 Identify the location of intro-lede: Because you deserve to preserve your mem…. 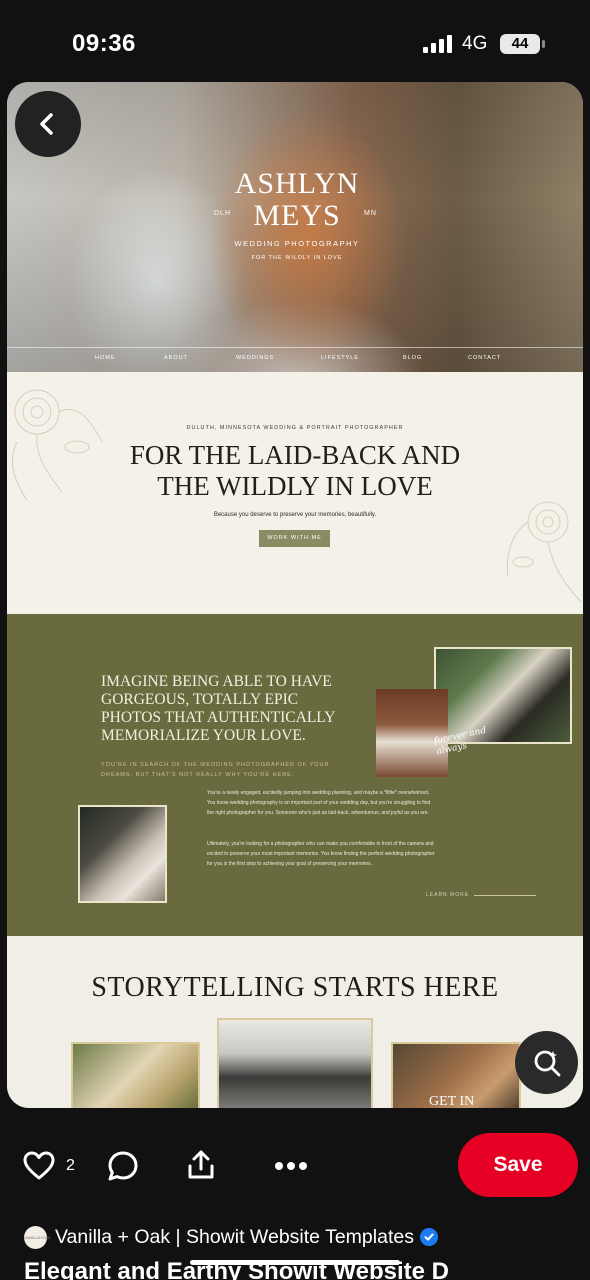
(295, 515).